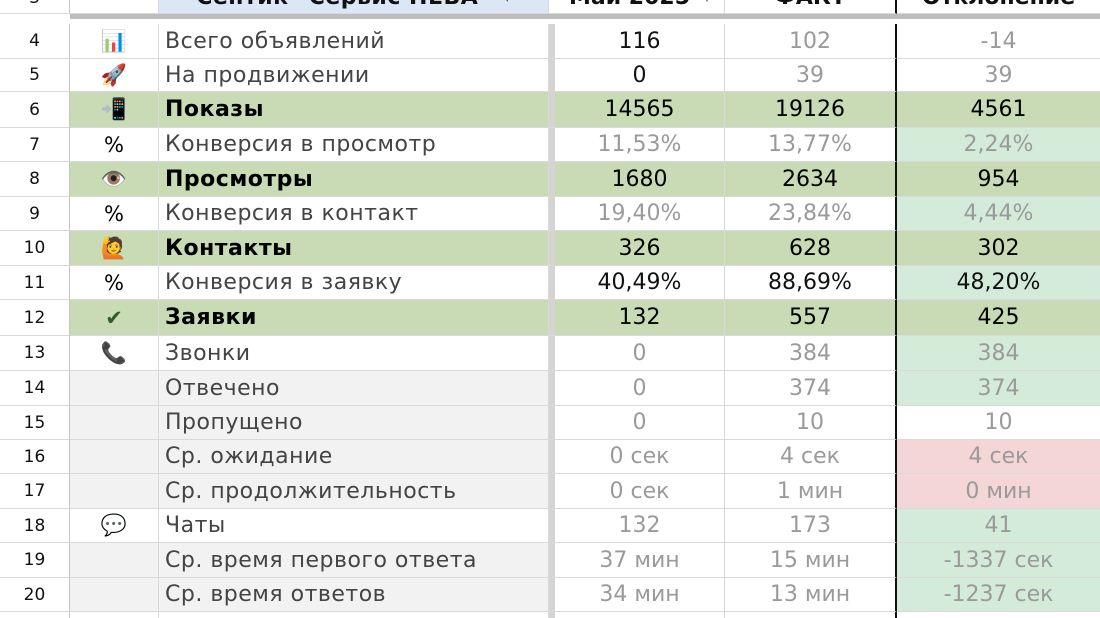  I want to click on deviation-value: 4,44%, so click(998, 214).